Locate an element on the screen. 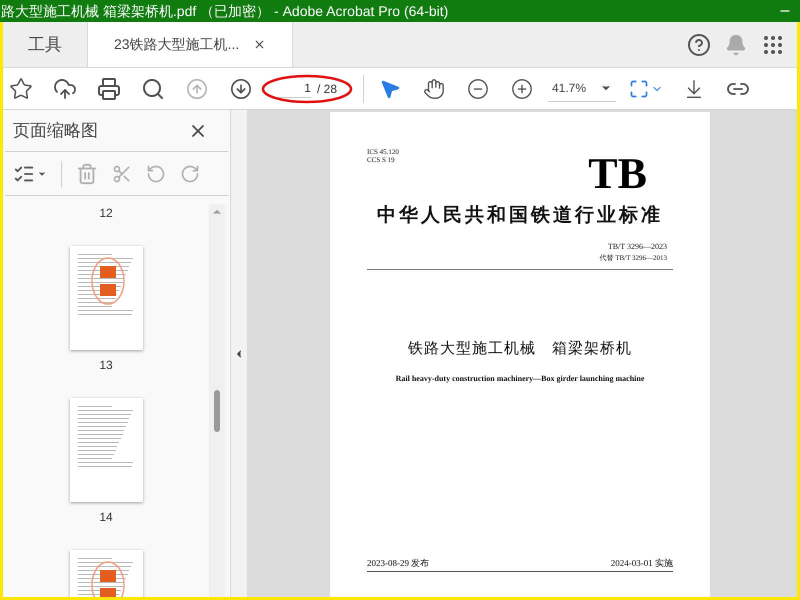 This screenshot has height=600, width=800. close-icon is located at coordinates (259, 44).